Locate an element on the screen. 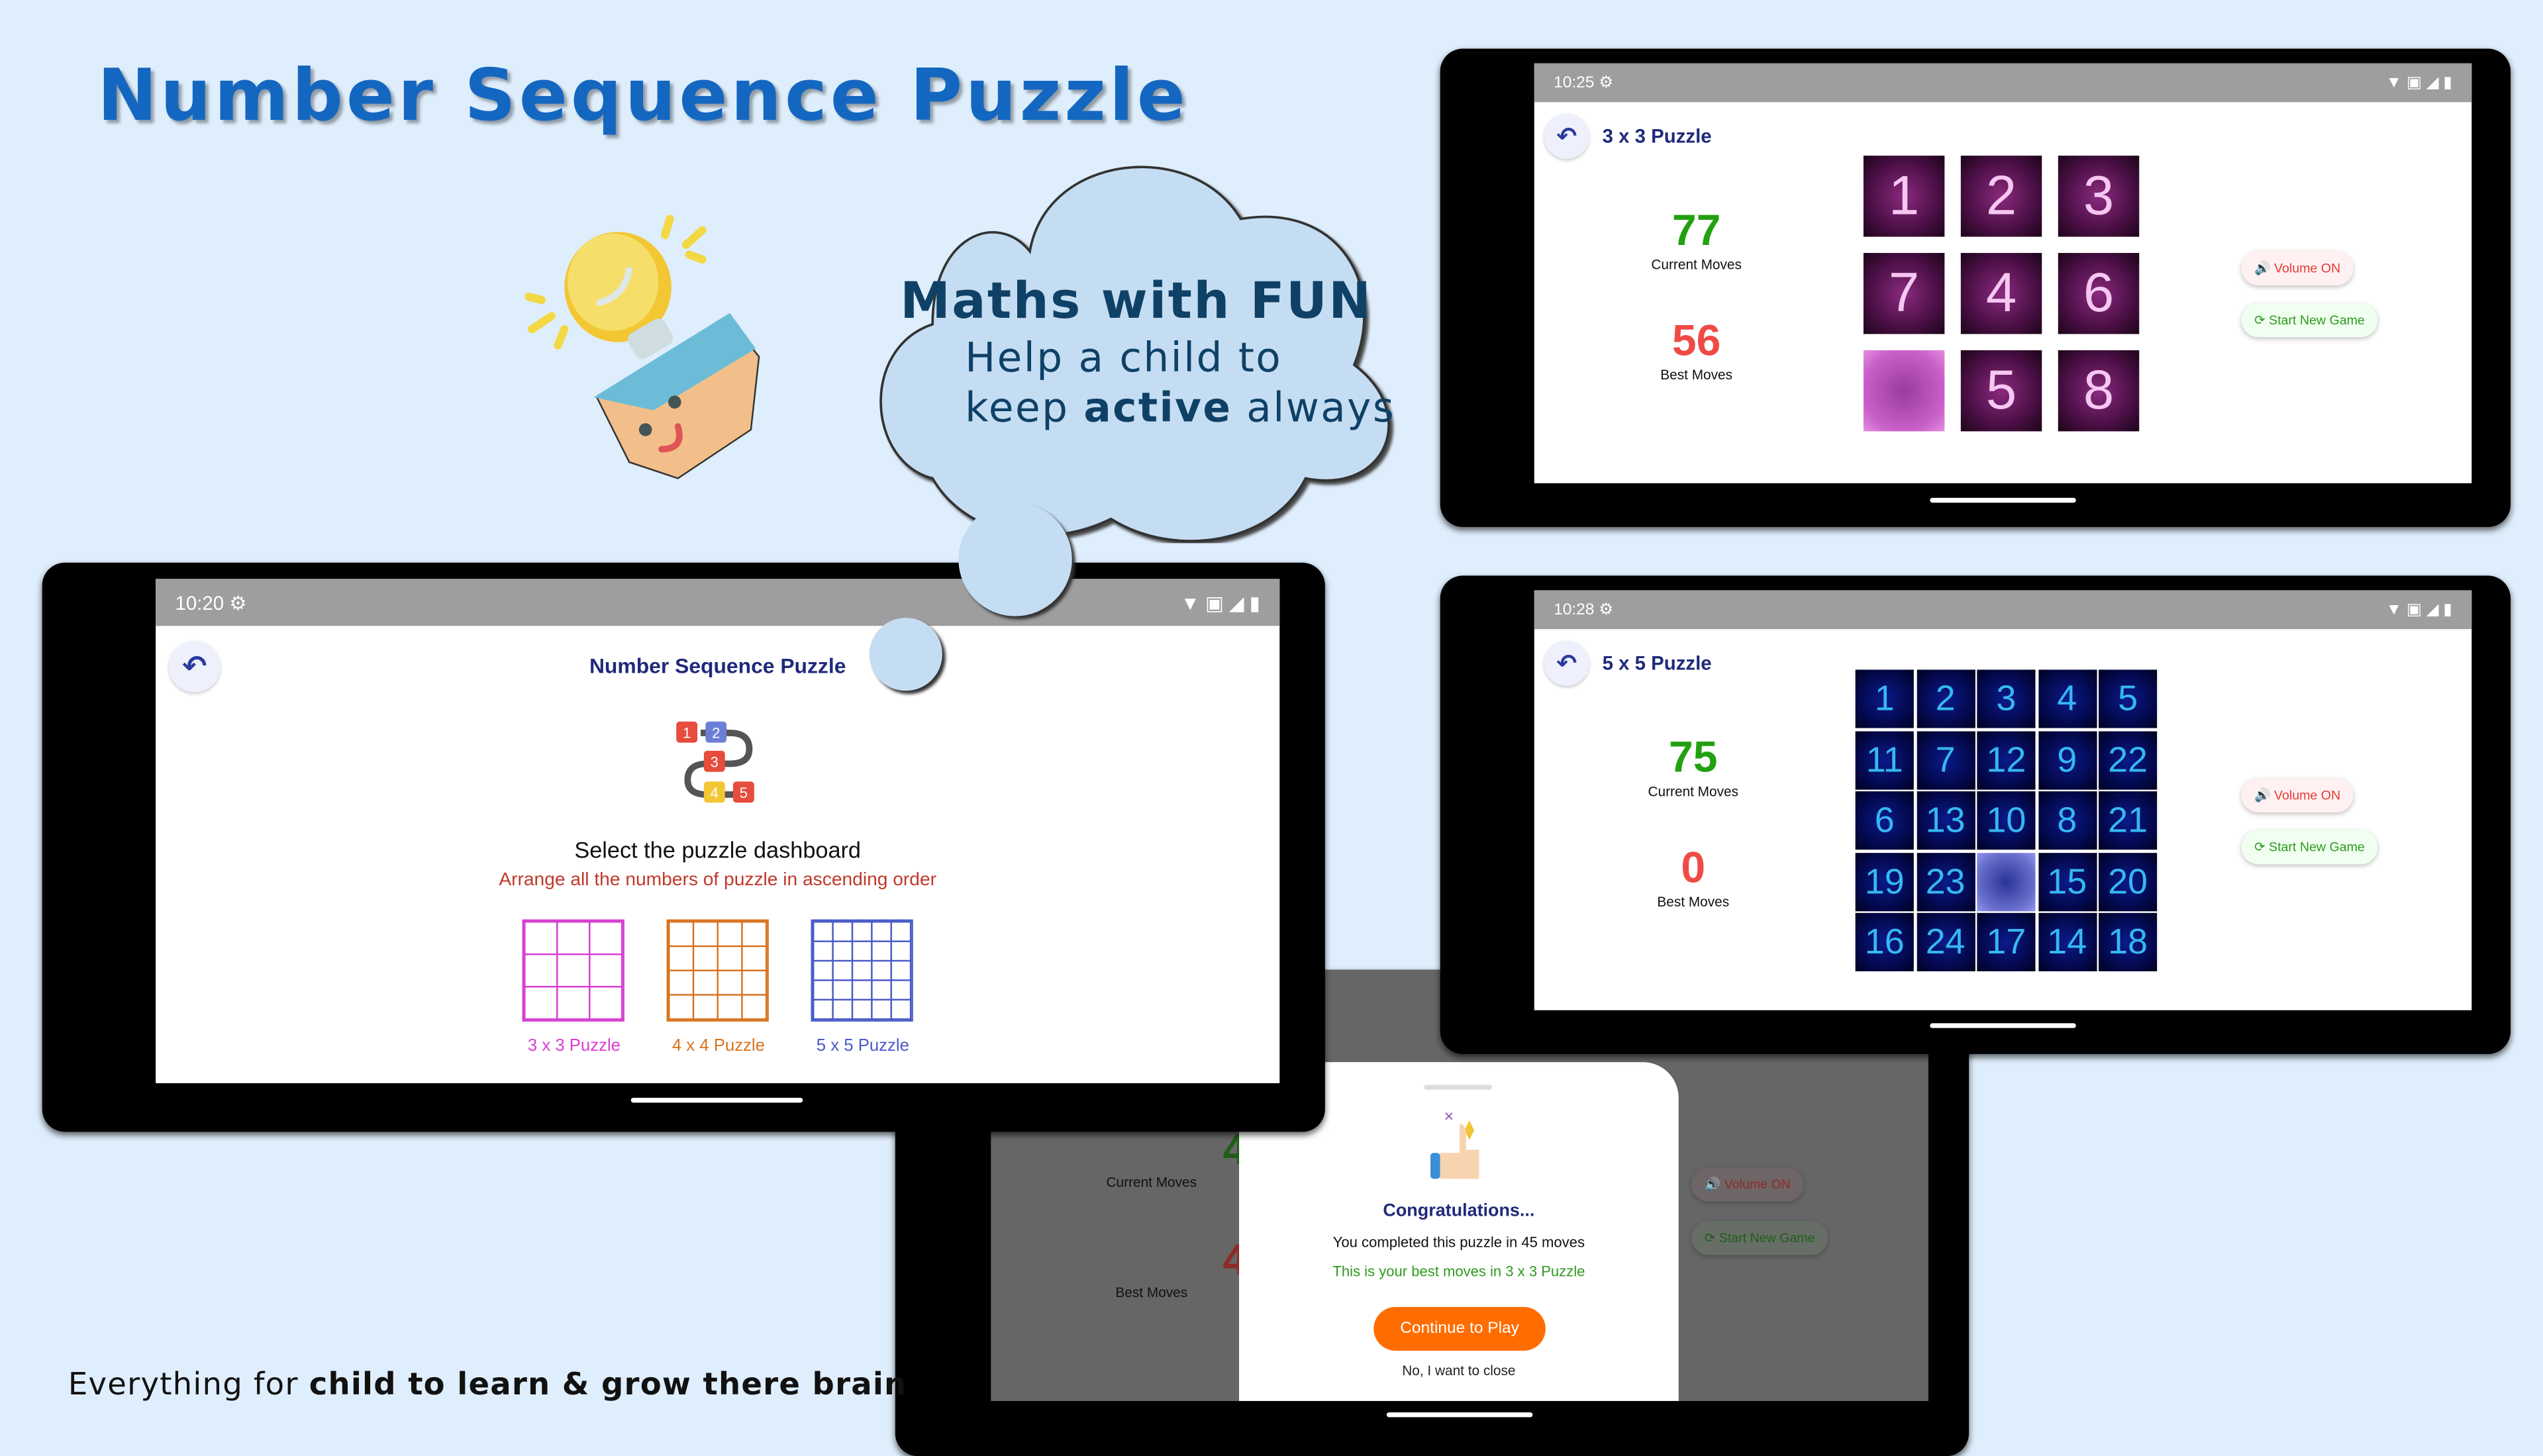 Image resolution: width=2543 pixels, height=1456 pixels. close-link: No, I want to close is located at coordinates (1459, 1370).